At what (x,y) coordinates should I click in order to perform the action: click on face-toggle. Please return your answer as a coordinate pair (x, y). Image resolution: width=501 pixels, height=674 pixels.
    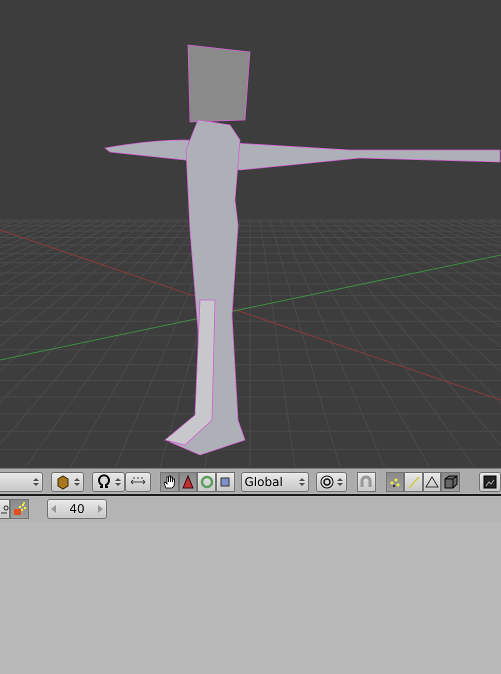
    Looking at the image, I should click on (432, 482).